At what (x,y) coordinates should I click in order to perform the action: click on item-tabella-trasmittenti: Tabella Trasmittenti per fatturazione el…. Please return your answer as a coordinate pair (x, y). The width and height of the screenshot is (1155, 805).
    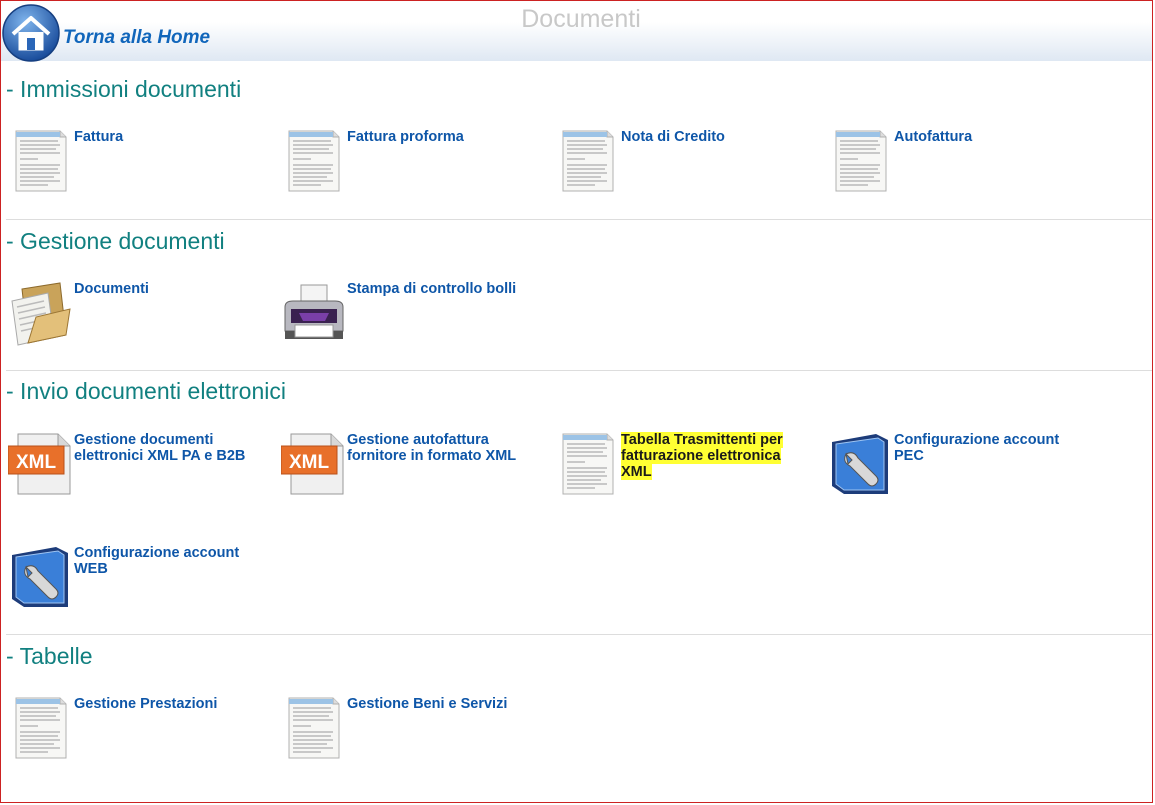
    Looking at the image, I should click on (685, 467).